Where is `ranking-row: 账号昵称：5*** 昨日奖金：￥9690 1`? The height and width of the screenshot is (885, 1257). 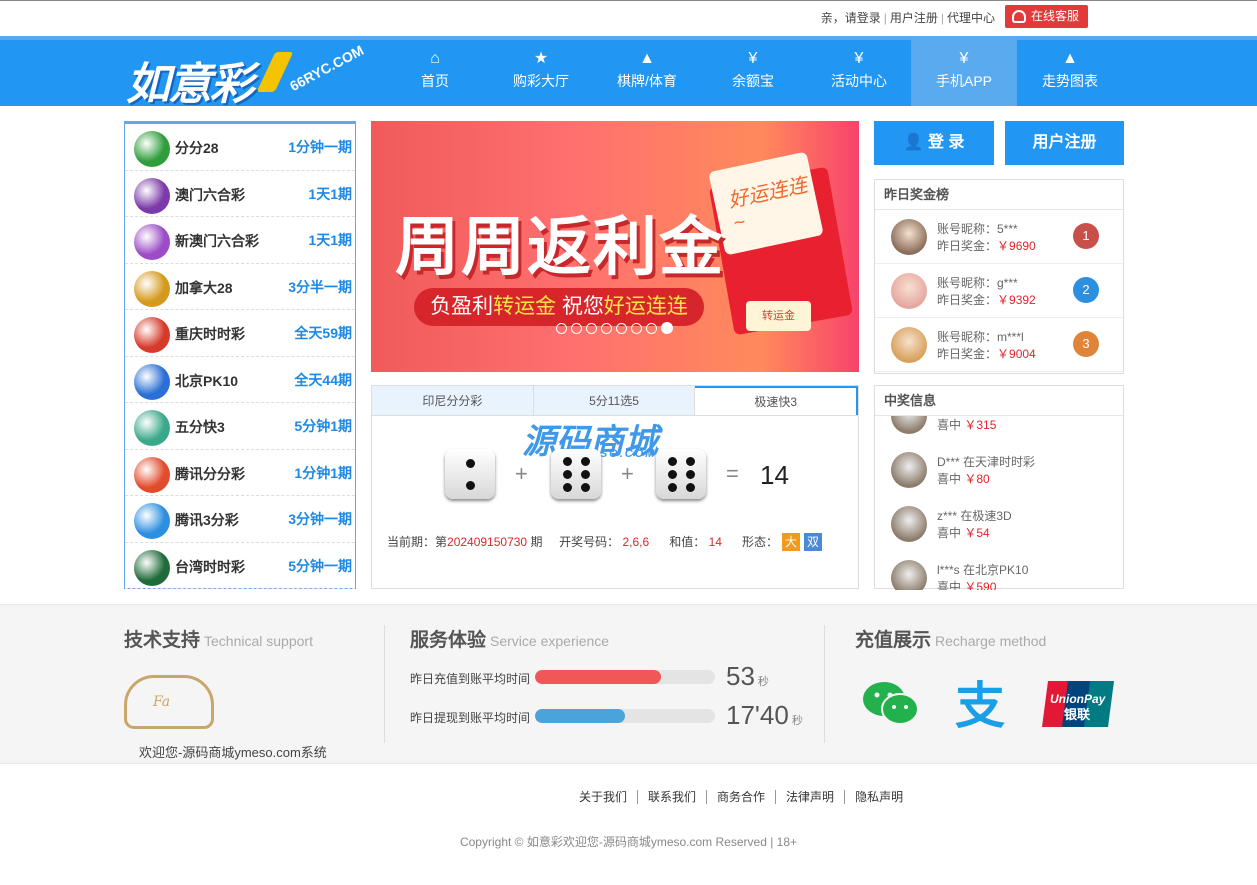 ranking-row: 账号昵称：5*** 昨日奖金：￥9690 1 is located at coordinates (999, 237).